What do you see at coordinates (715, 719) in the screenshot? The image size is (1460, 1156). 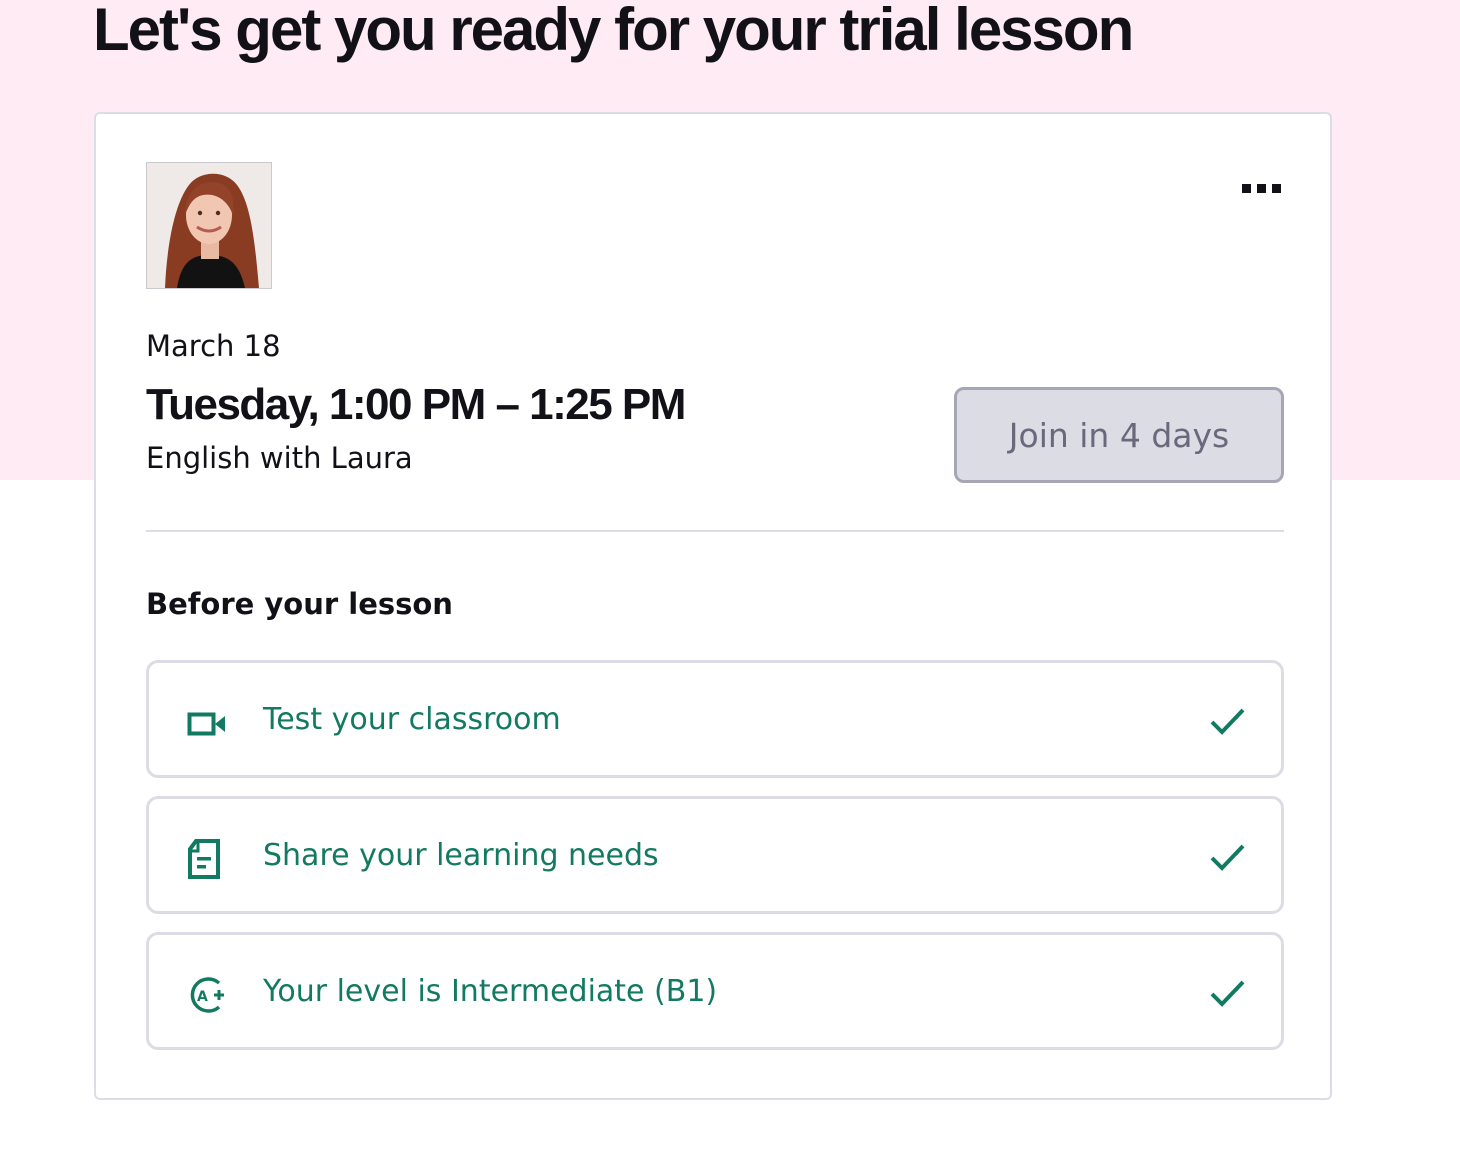 I see `task-test-classroom: Test your classroom` at bounding box center [715, 719].